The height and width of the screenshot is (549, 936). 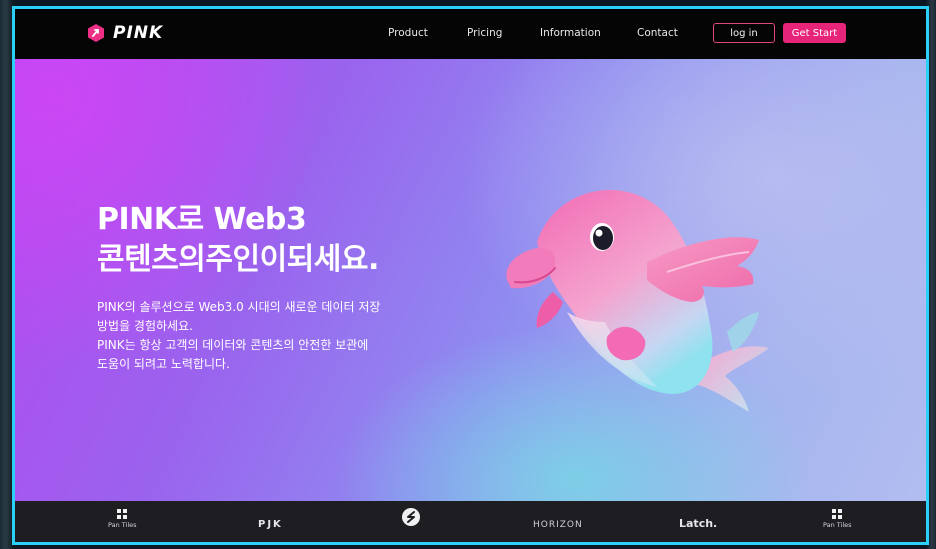 What do you see at coordinates (163, 364) in the screenshot?
I see `hero-desc-line-4: 도움이 되려고 노력합니다.` at bounding box center [163, 364].